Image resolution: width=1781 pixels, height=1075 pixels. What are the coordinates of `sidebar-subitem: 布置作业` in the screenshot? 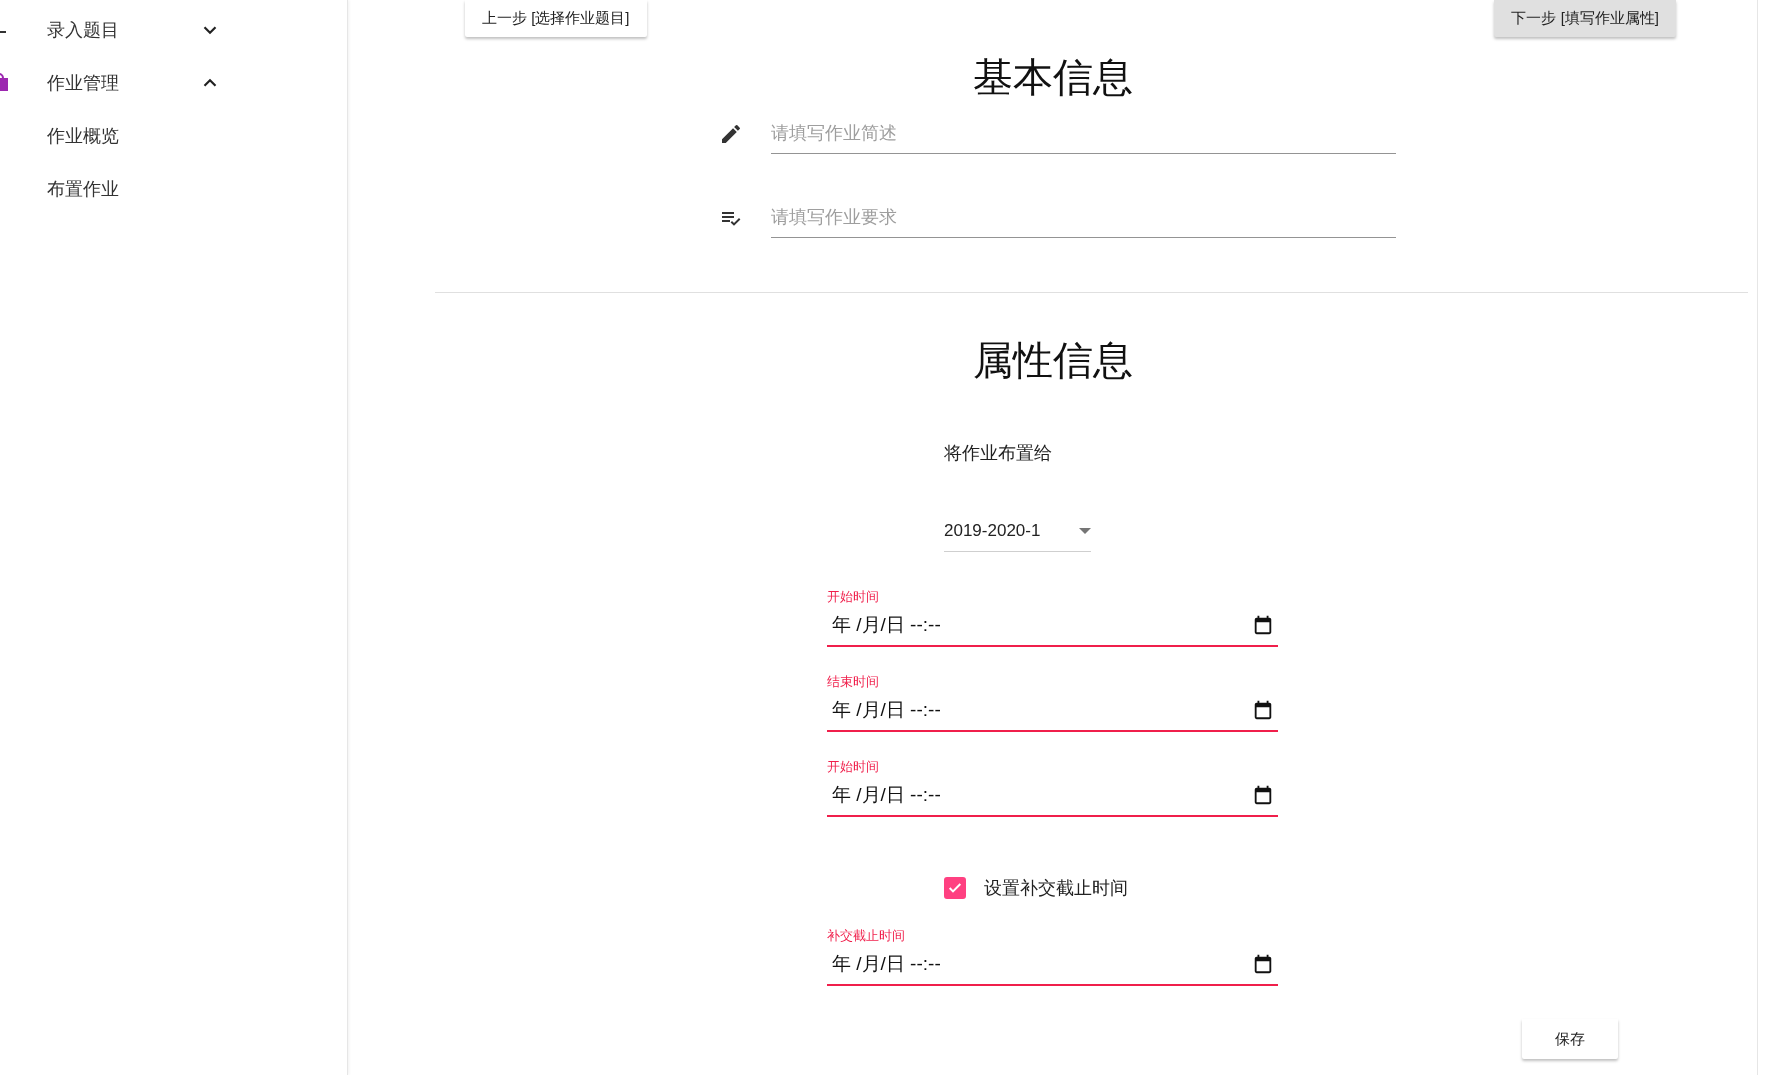 It's located at (173, 188).